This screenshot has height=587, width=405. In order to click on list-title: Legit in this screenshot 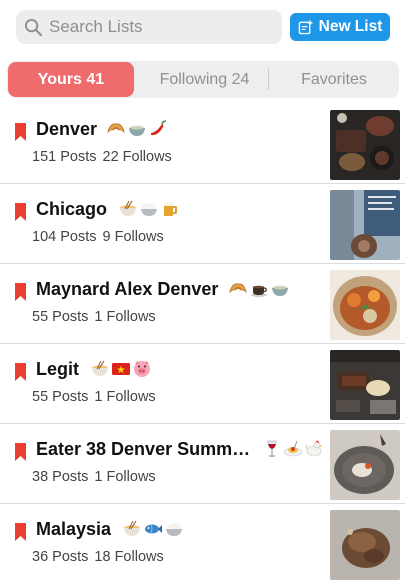, I will do `click(57, 369)`.